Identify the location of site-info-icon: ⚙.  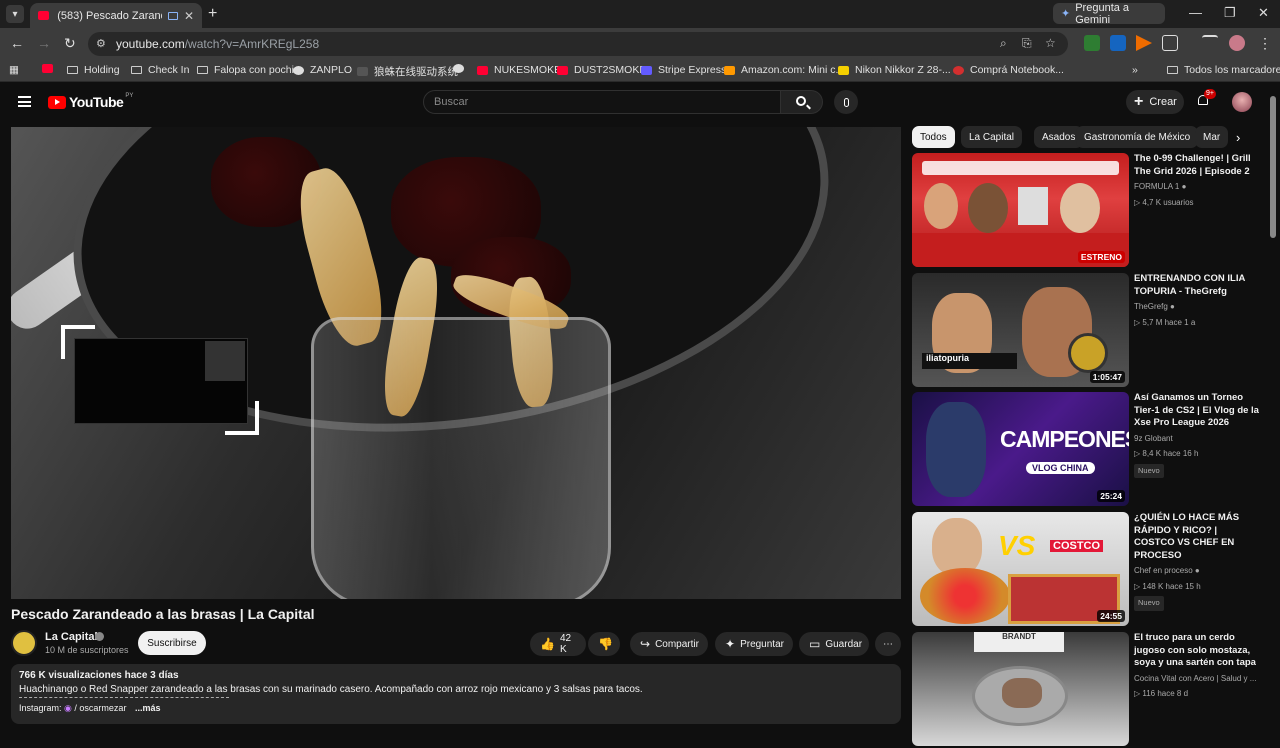
(101, 43).